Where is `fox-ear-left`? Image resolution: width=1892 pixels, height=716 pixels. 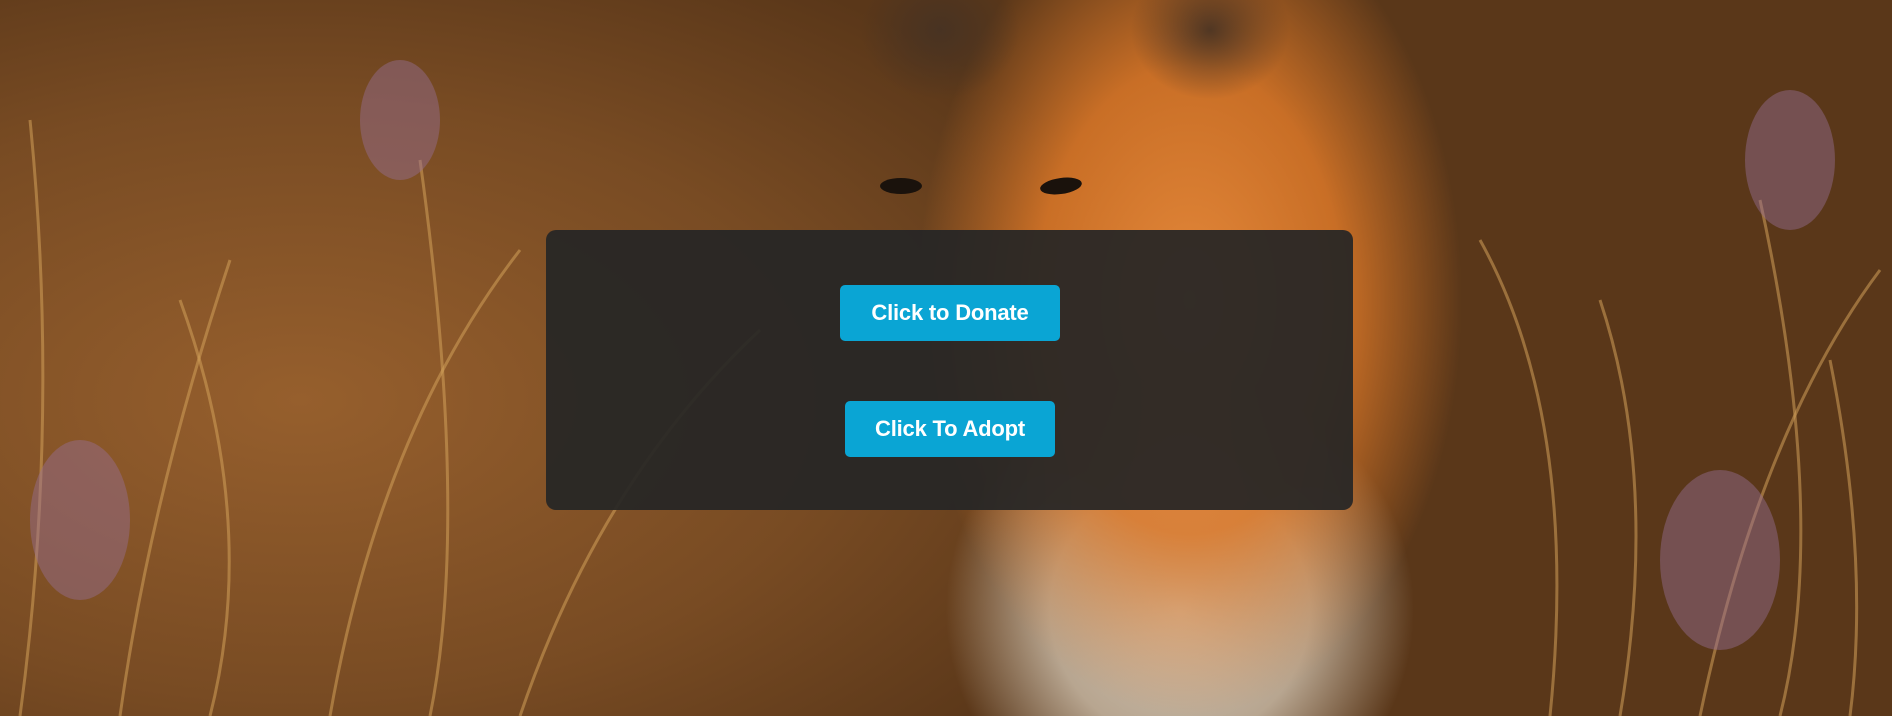
fox-ear-left is located at coordinates (940, 50).